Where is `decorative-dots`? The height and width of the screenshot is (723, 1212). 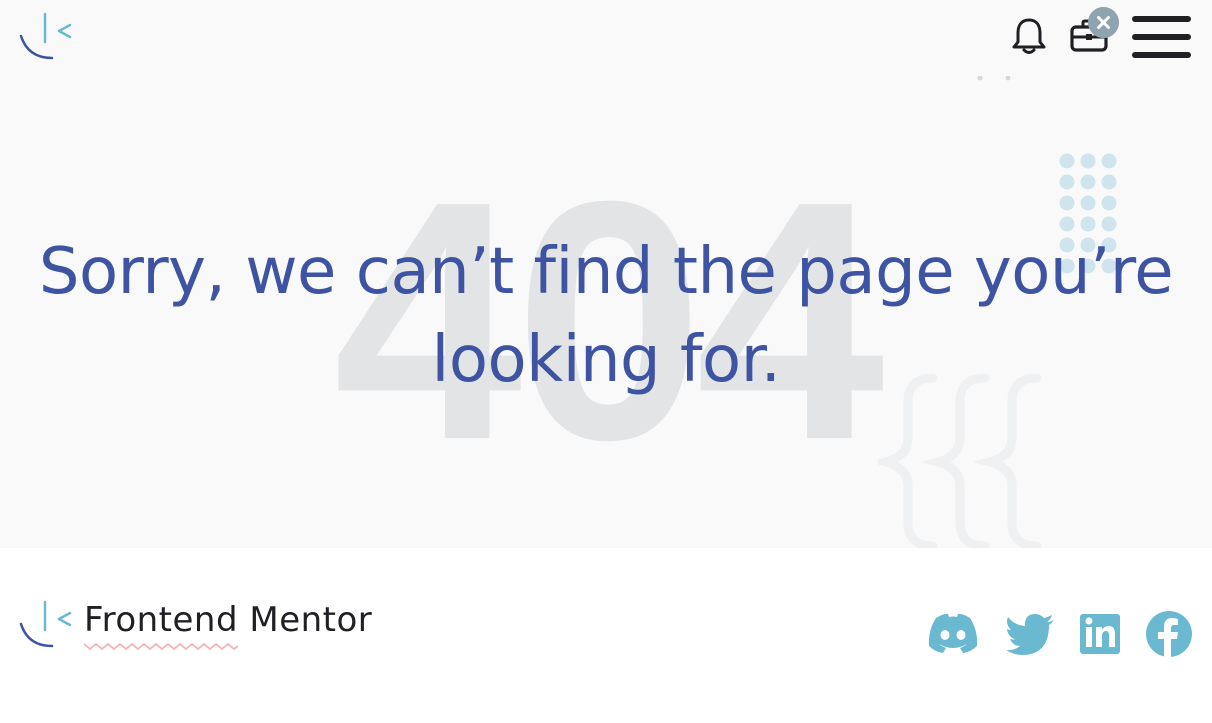
decorative-dots is located at coordinates (994, 78).